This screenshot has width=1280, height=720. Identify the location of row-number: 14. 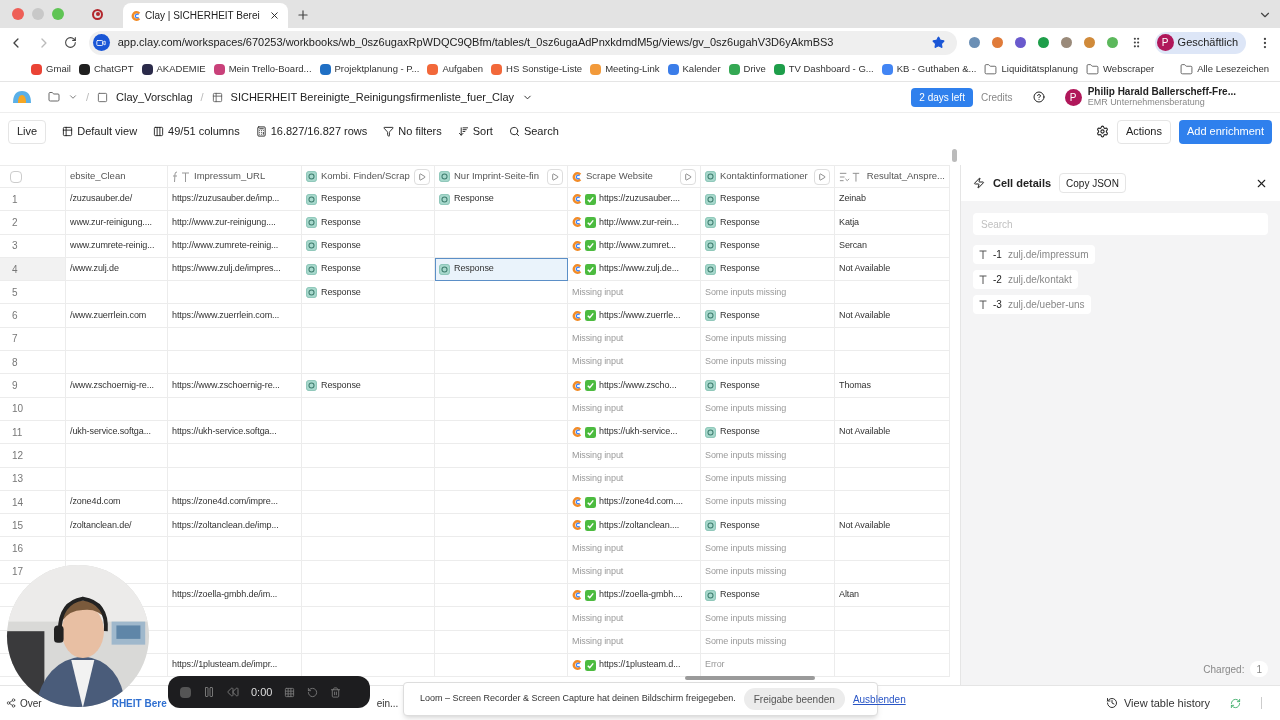
(18, 502).